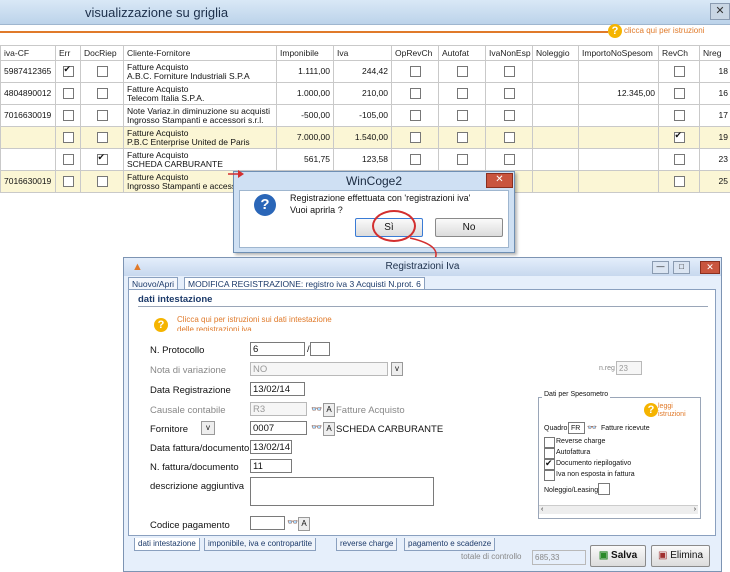 Image resolution: width=730 pixels, height=572 pixels. Describe the element at coordinates (320, 349) in the screenshot. I see `protocollo-suffix-input` at that location.